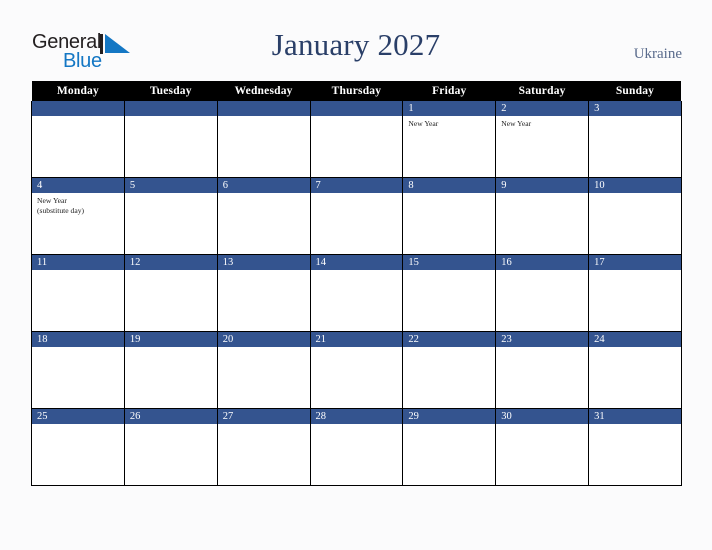 The image size is (712, 550). I want to click on weekday-header-friday: Friday, so click(449, 91).